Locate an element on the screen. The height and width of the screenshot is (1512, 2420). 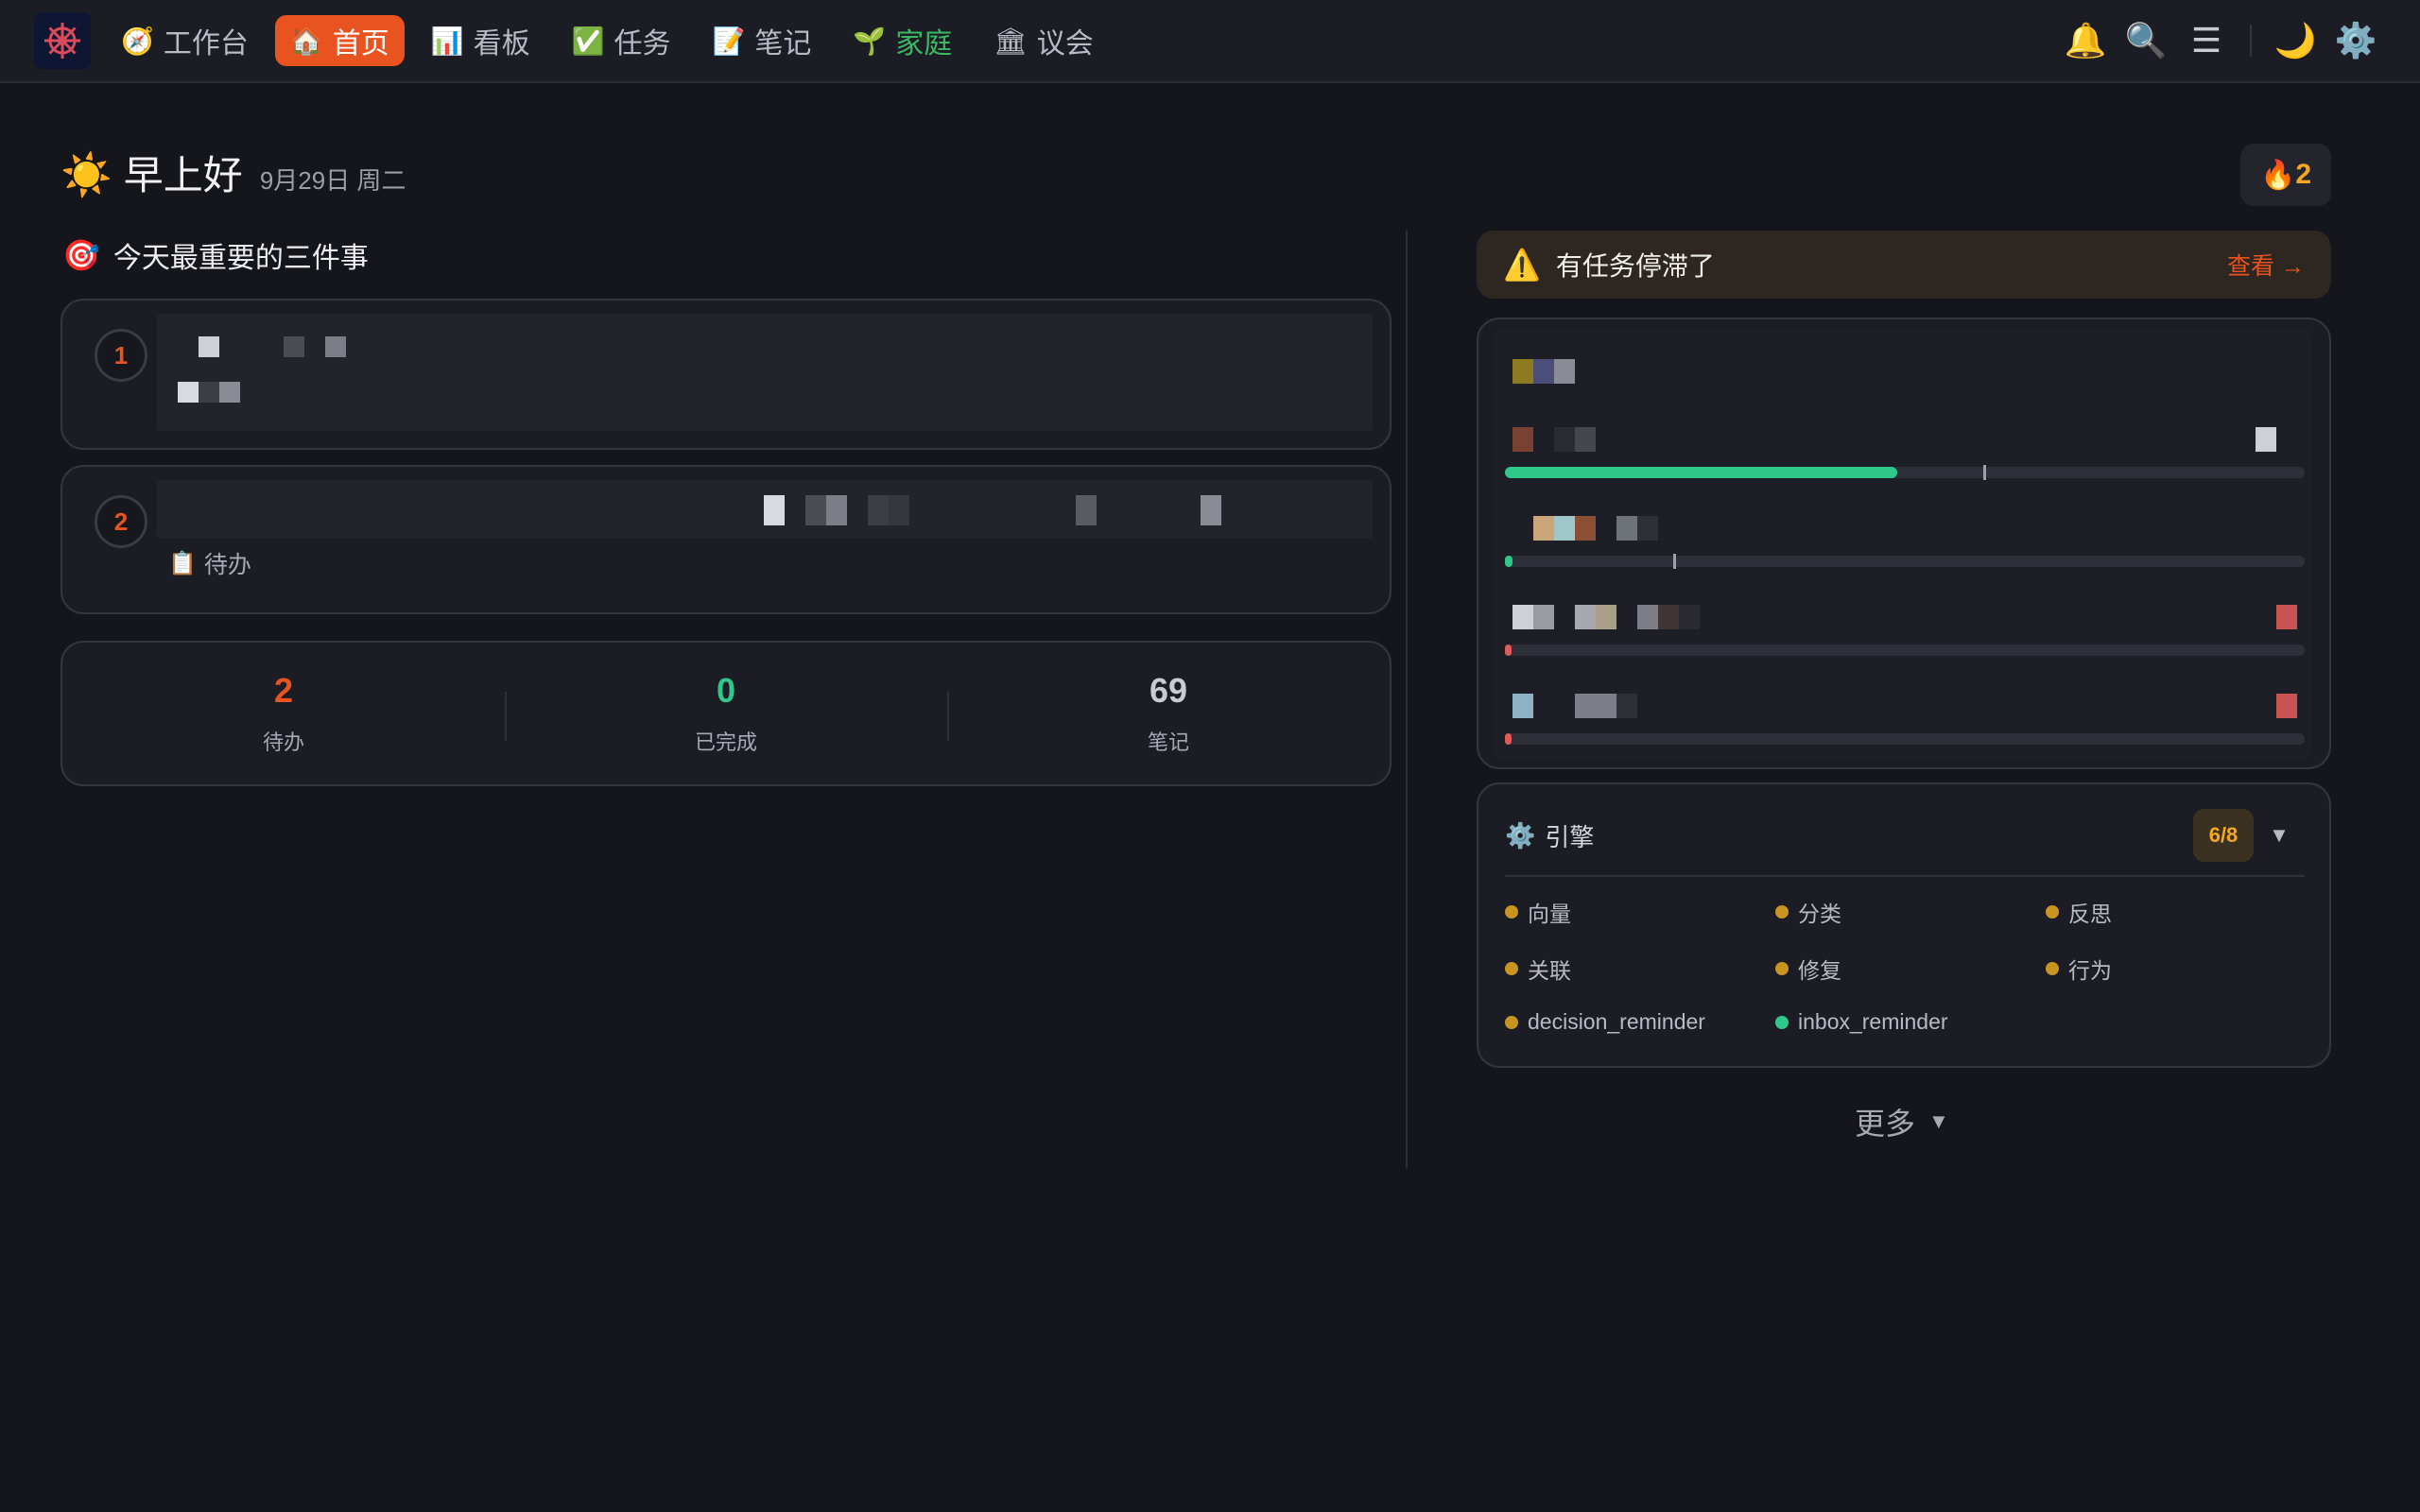
alert-text: 有任务停滞了 is located at coordinates (1635, 266).